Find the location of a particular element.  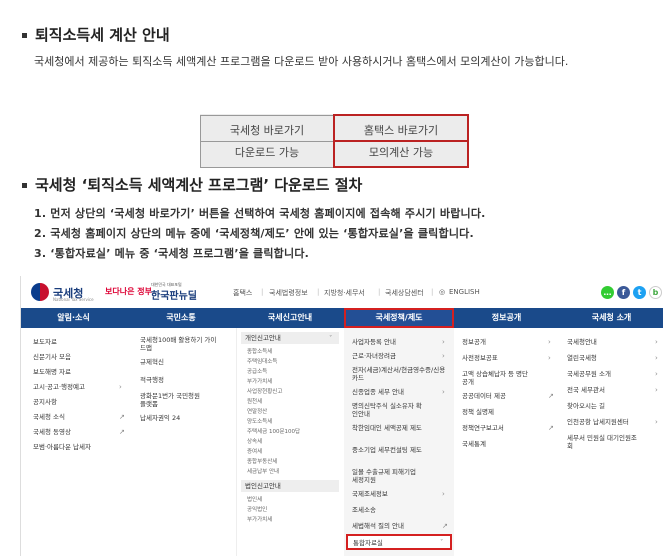

submenu-personal: 개인신고안내 ˅ is located at coordinates (290, 338).